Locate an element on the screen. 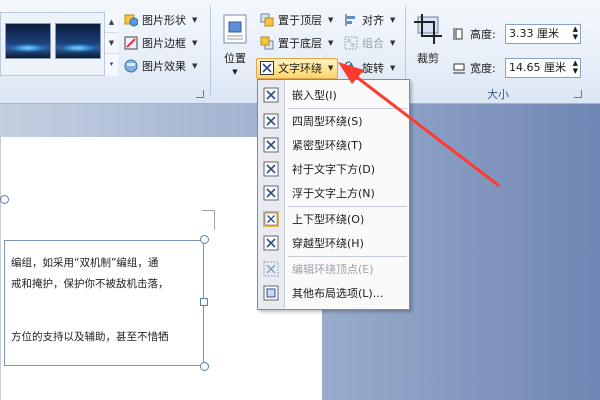 The image size is (600, 400). picture-effects-icon is located at coordinates (131, 66).